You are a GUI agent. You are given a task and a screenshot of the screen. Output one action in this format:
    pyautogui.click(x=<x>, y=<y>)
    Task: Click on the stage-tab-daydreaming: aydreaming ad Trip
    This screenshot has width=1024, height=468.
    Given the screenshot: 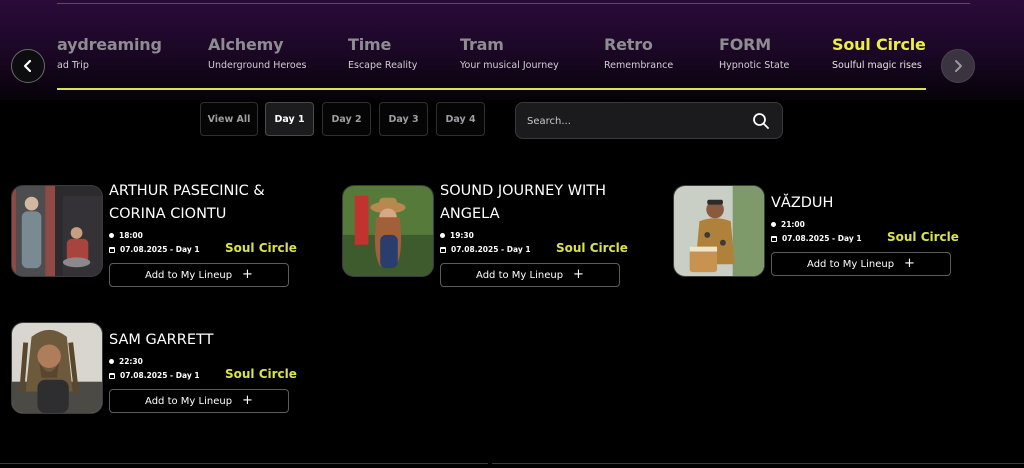 What is the action you would take?
    pyautogui.click(x=109, y=53)
    